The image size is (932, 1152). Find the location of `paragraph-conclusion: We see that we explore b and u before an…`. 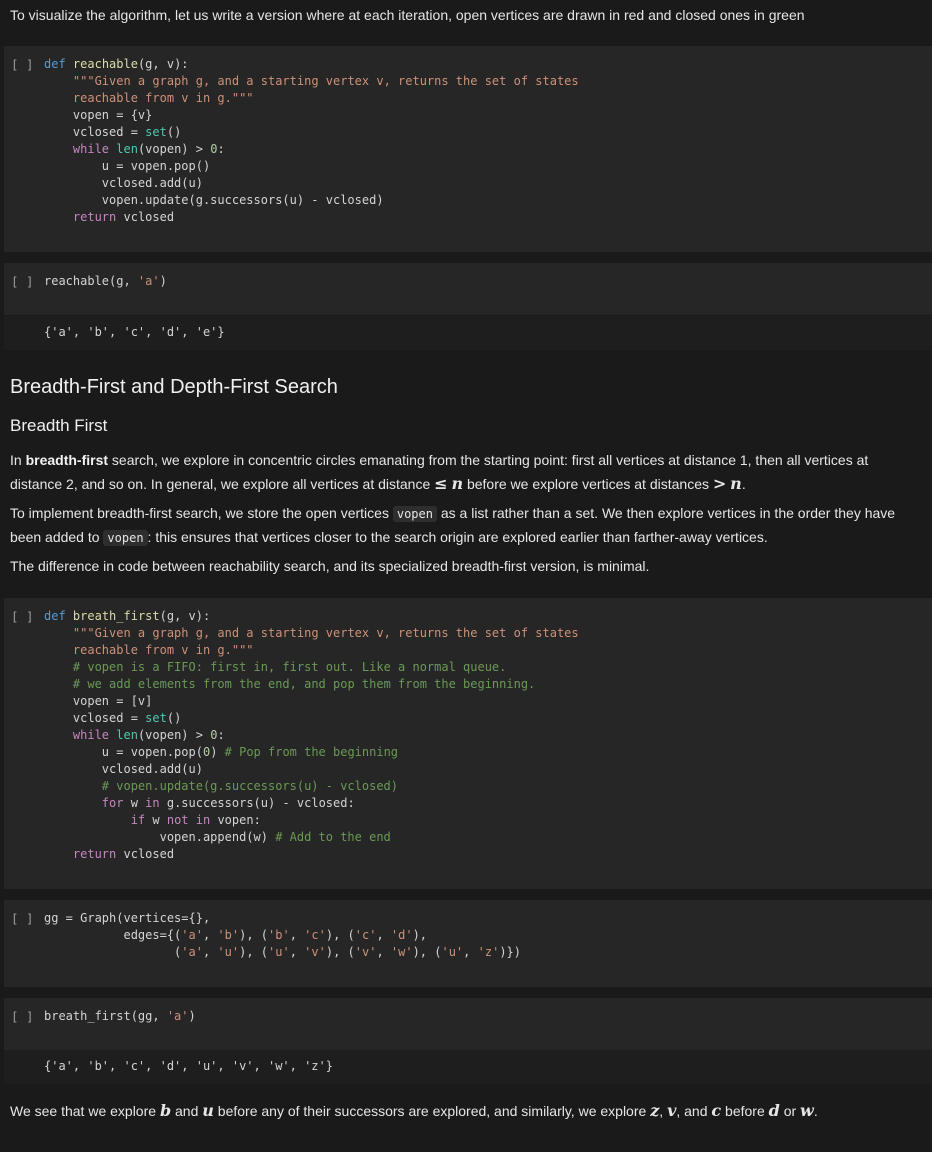

paragraph-conclusion: We see that we explore b and u before an… is located at coordinates (461, 1111).